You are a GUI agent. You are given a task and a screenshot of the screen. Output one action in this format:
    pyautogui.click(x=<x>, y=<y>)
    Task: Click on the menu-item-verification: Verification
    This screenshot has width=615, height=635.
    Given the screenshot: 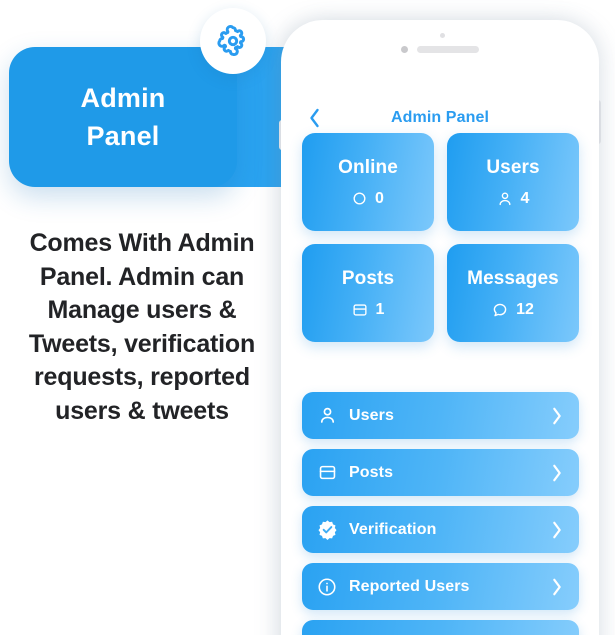 What is the action you would take?
    pyautogui.click(x=440, y=529)
    